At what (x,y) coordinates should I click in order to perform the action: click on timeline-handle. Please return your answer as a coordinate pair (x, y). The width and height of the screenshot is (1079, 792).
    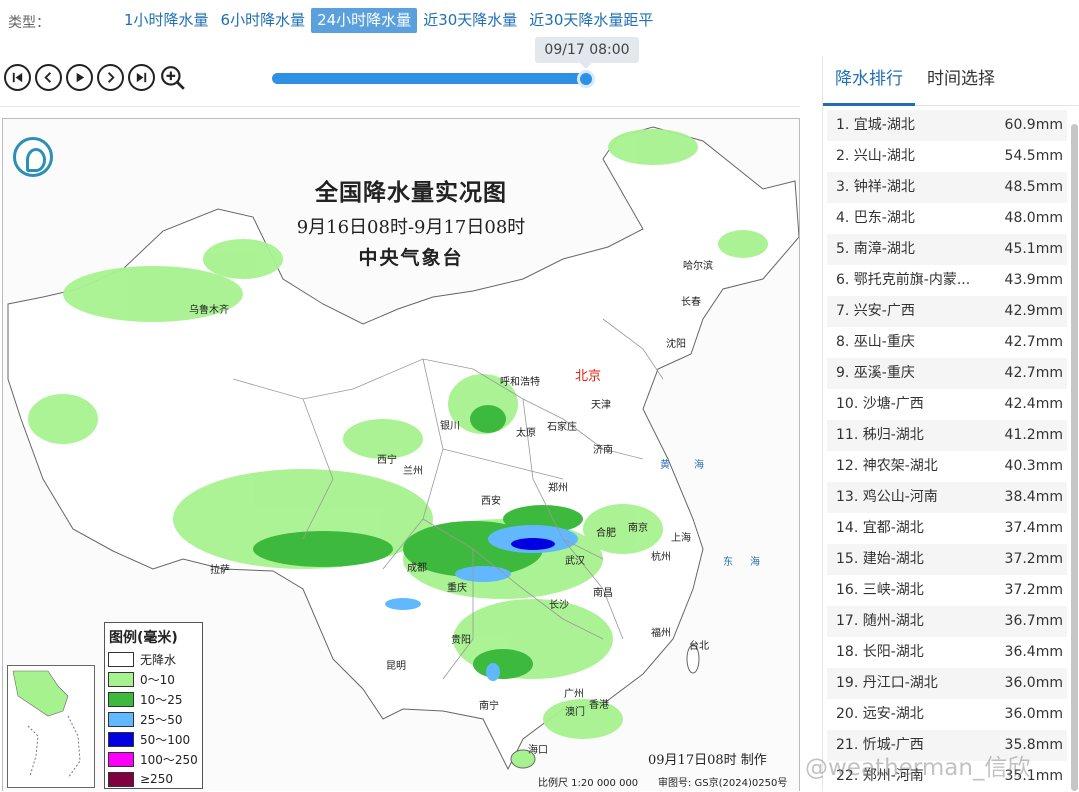
    Looking at the image, I should click on (586, 79).